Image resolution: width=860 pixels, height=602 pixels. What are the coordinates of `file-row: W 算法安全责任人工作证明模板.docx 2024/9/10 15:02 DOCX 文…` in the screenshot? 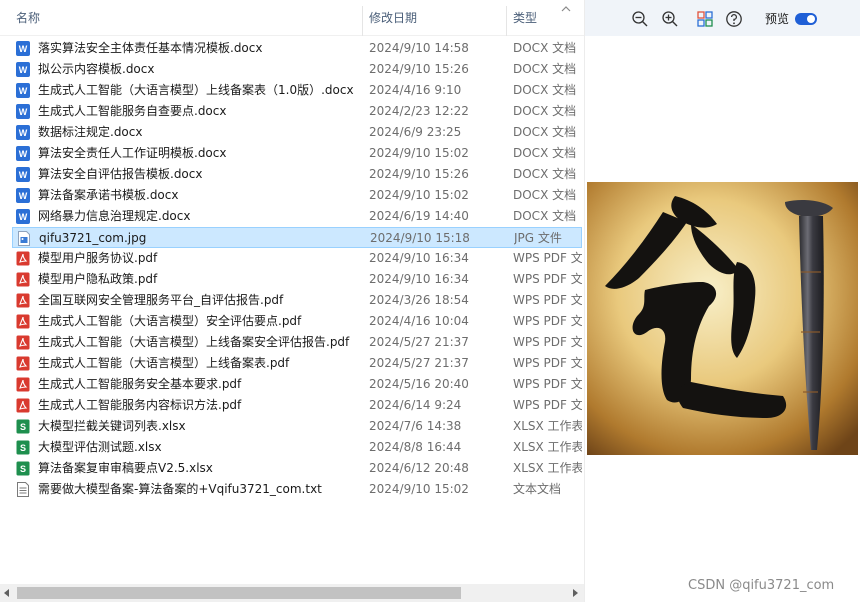 It's located at (297, 153).